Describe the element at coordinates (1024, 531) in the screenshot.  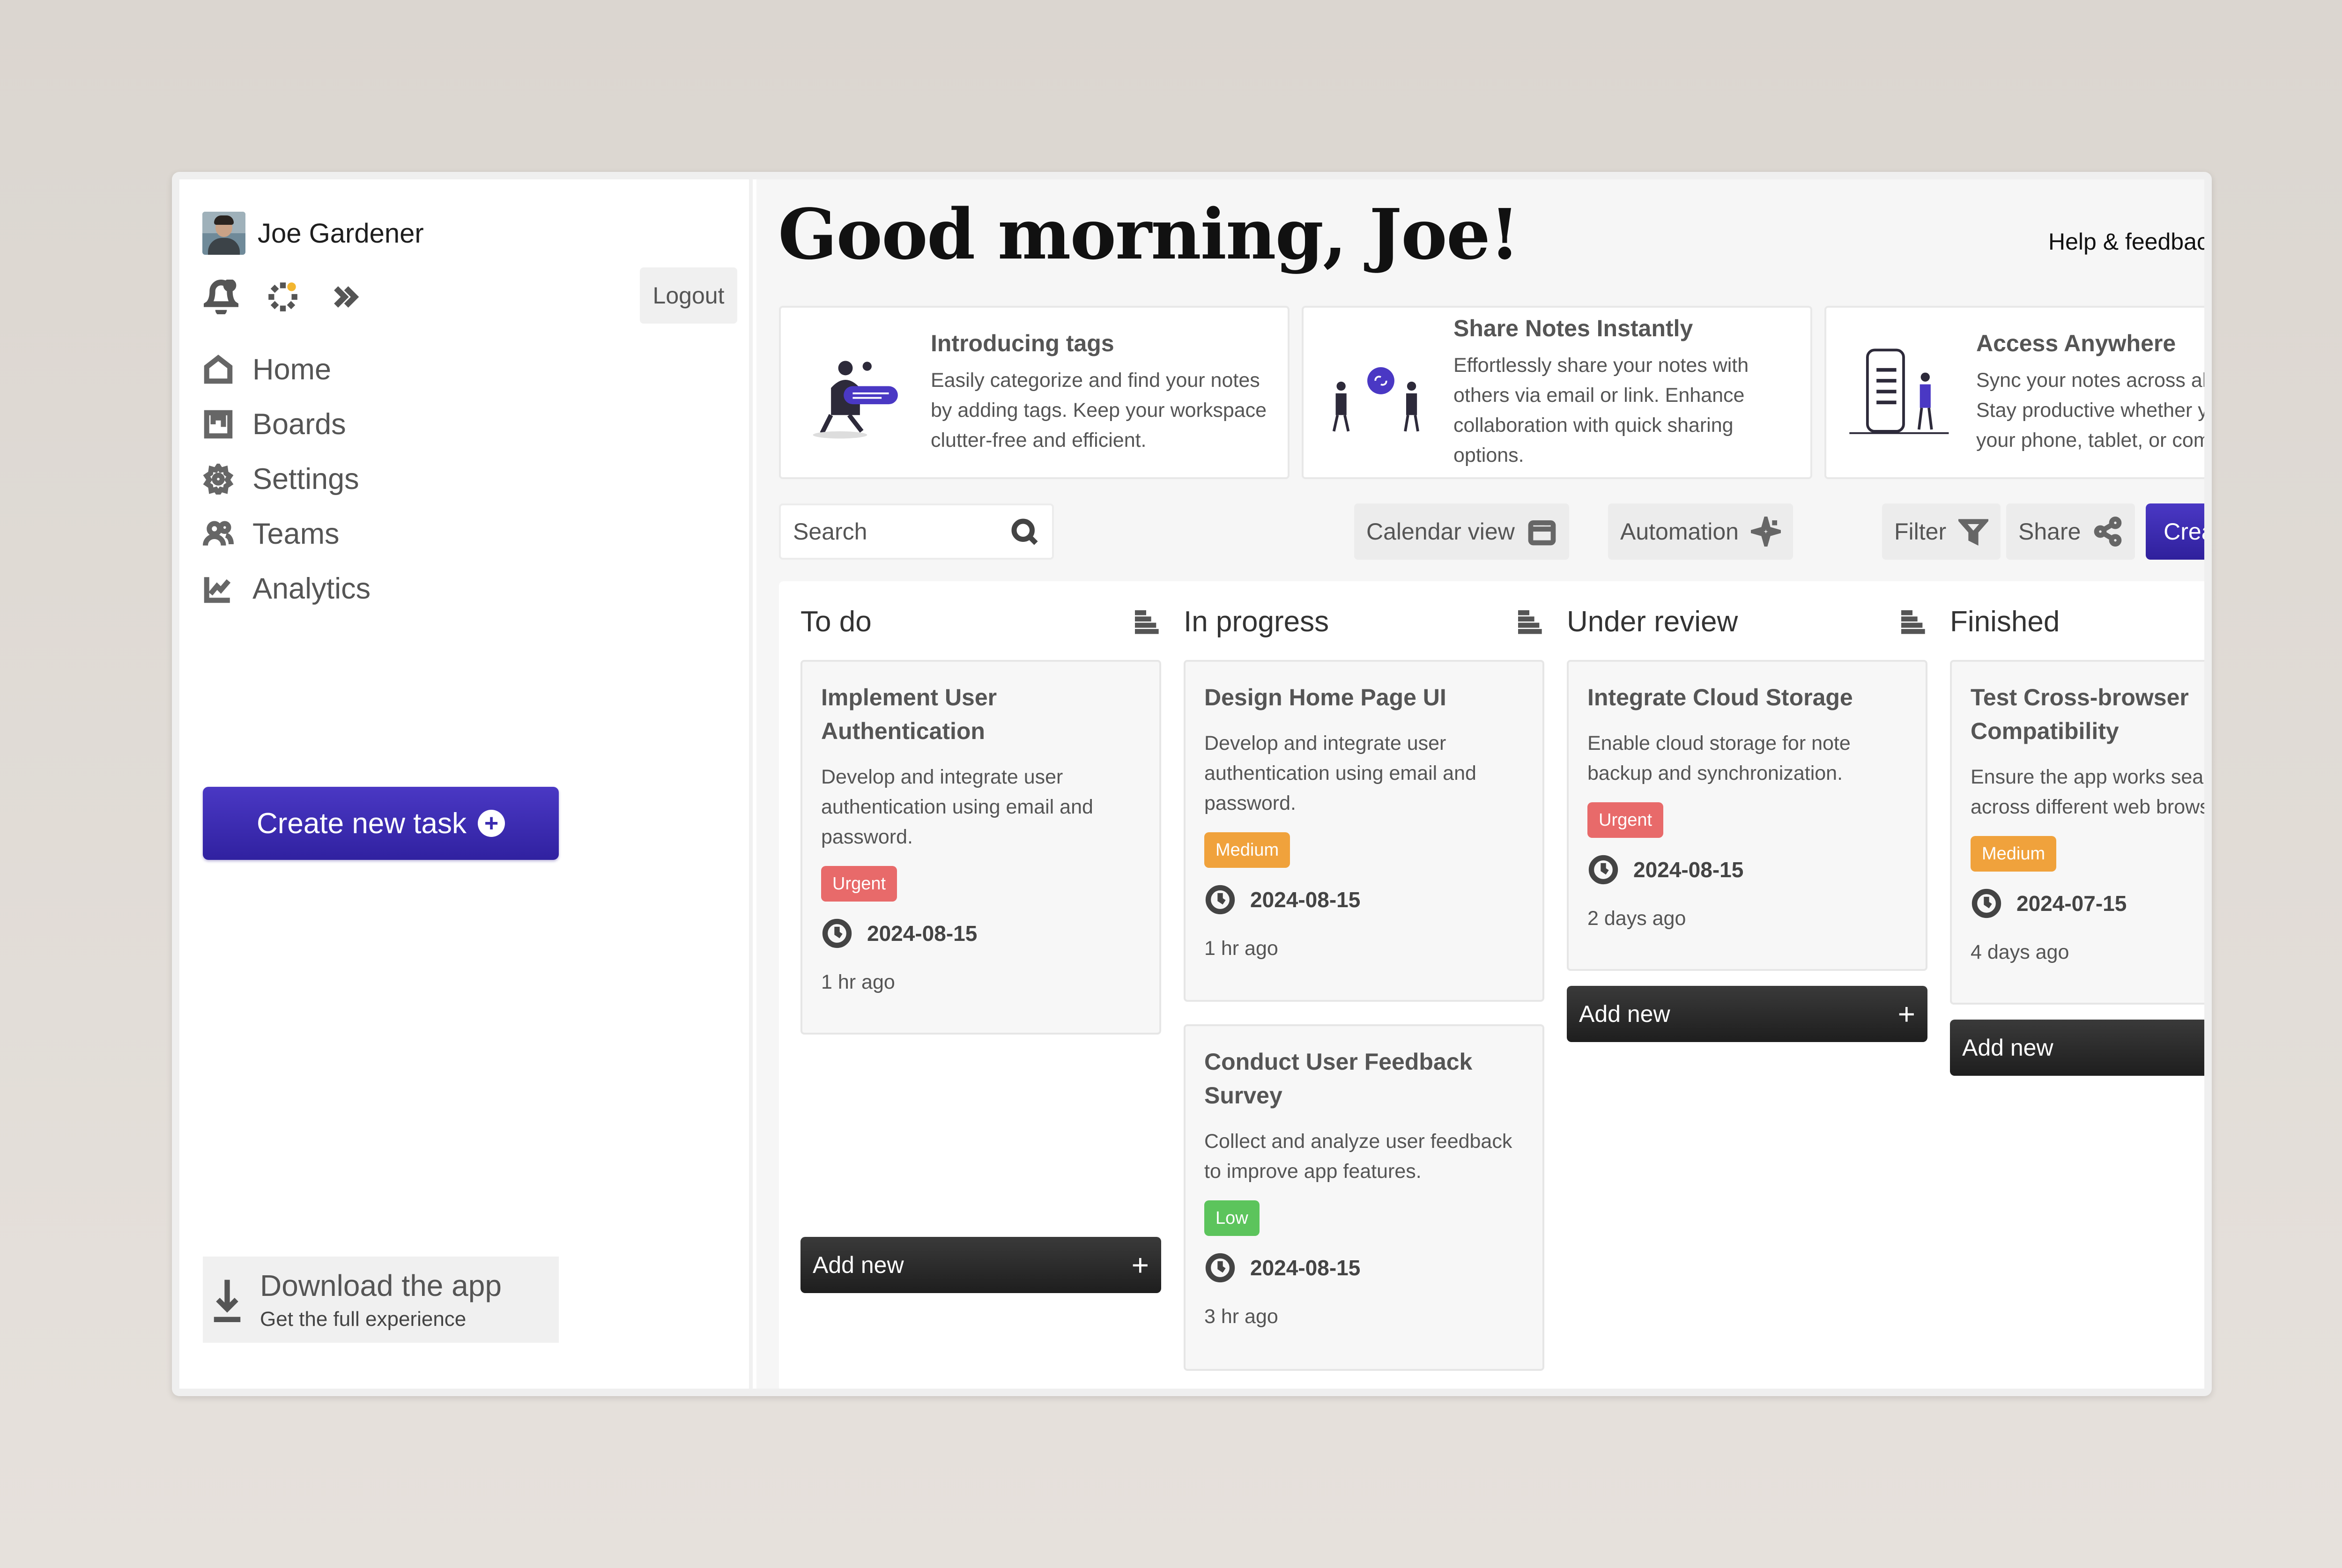
I see `search-icon` at that location.